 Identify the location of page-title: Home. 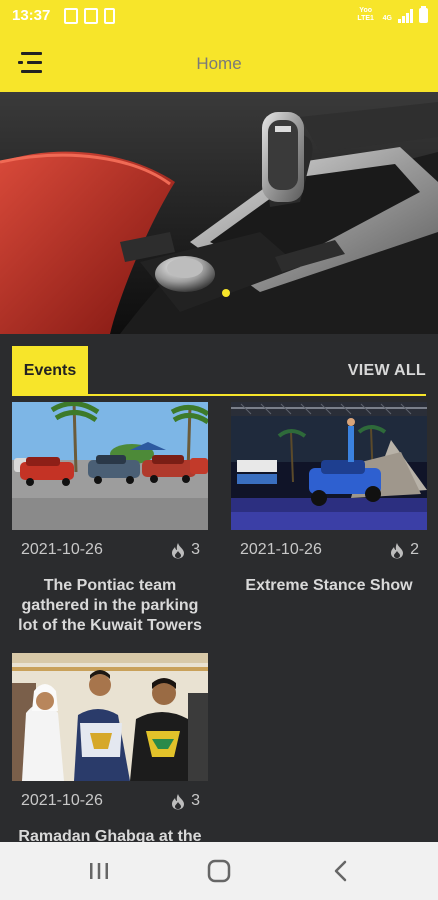
(219, 63).